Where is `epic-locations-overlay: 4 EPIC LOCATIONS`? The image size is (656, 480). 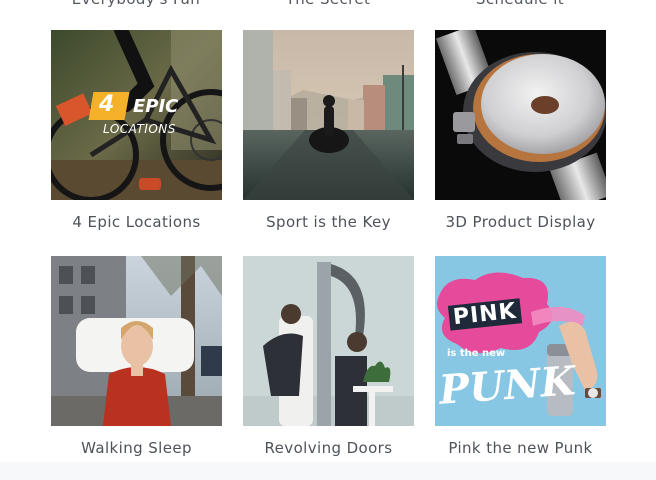
epic-locations-overlay: 4 EPIC LOCATIONS is located at coordinates (154, 117).